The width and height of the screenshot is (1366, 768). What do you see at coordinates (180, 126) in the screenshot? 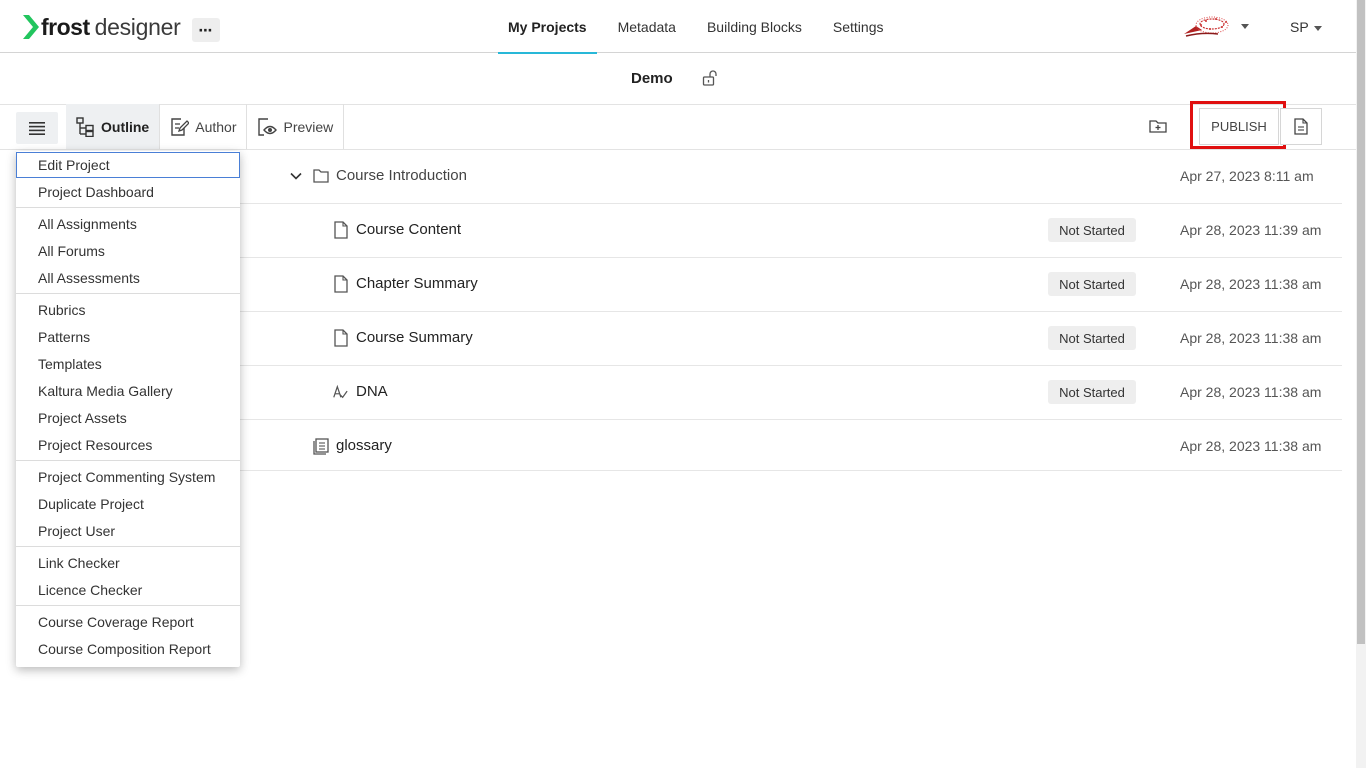
I see `author-edit-icon` at bounding box center [180, 126].